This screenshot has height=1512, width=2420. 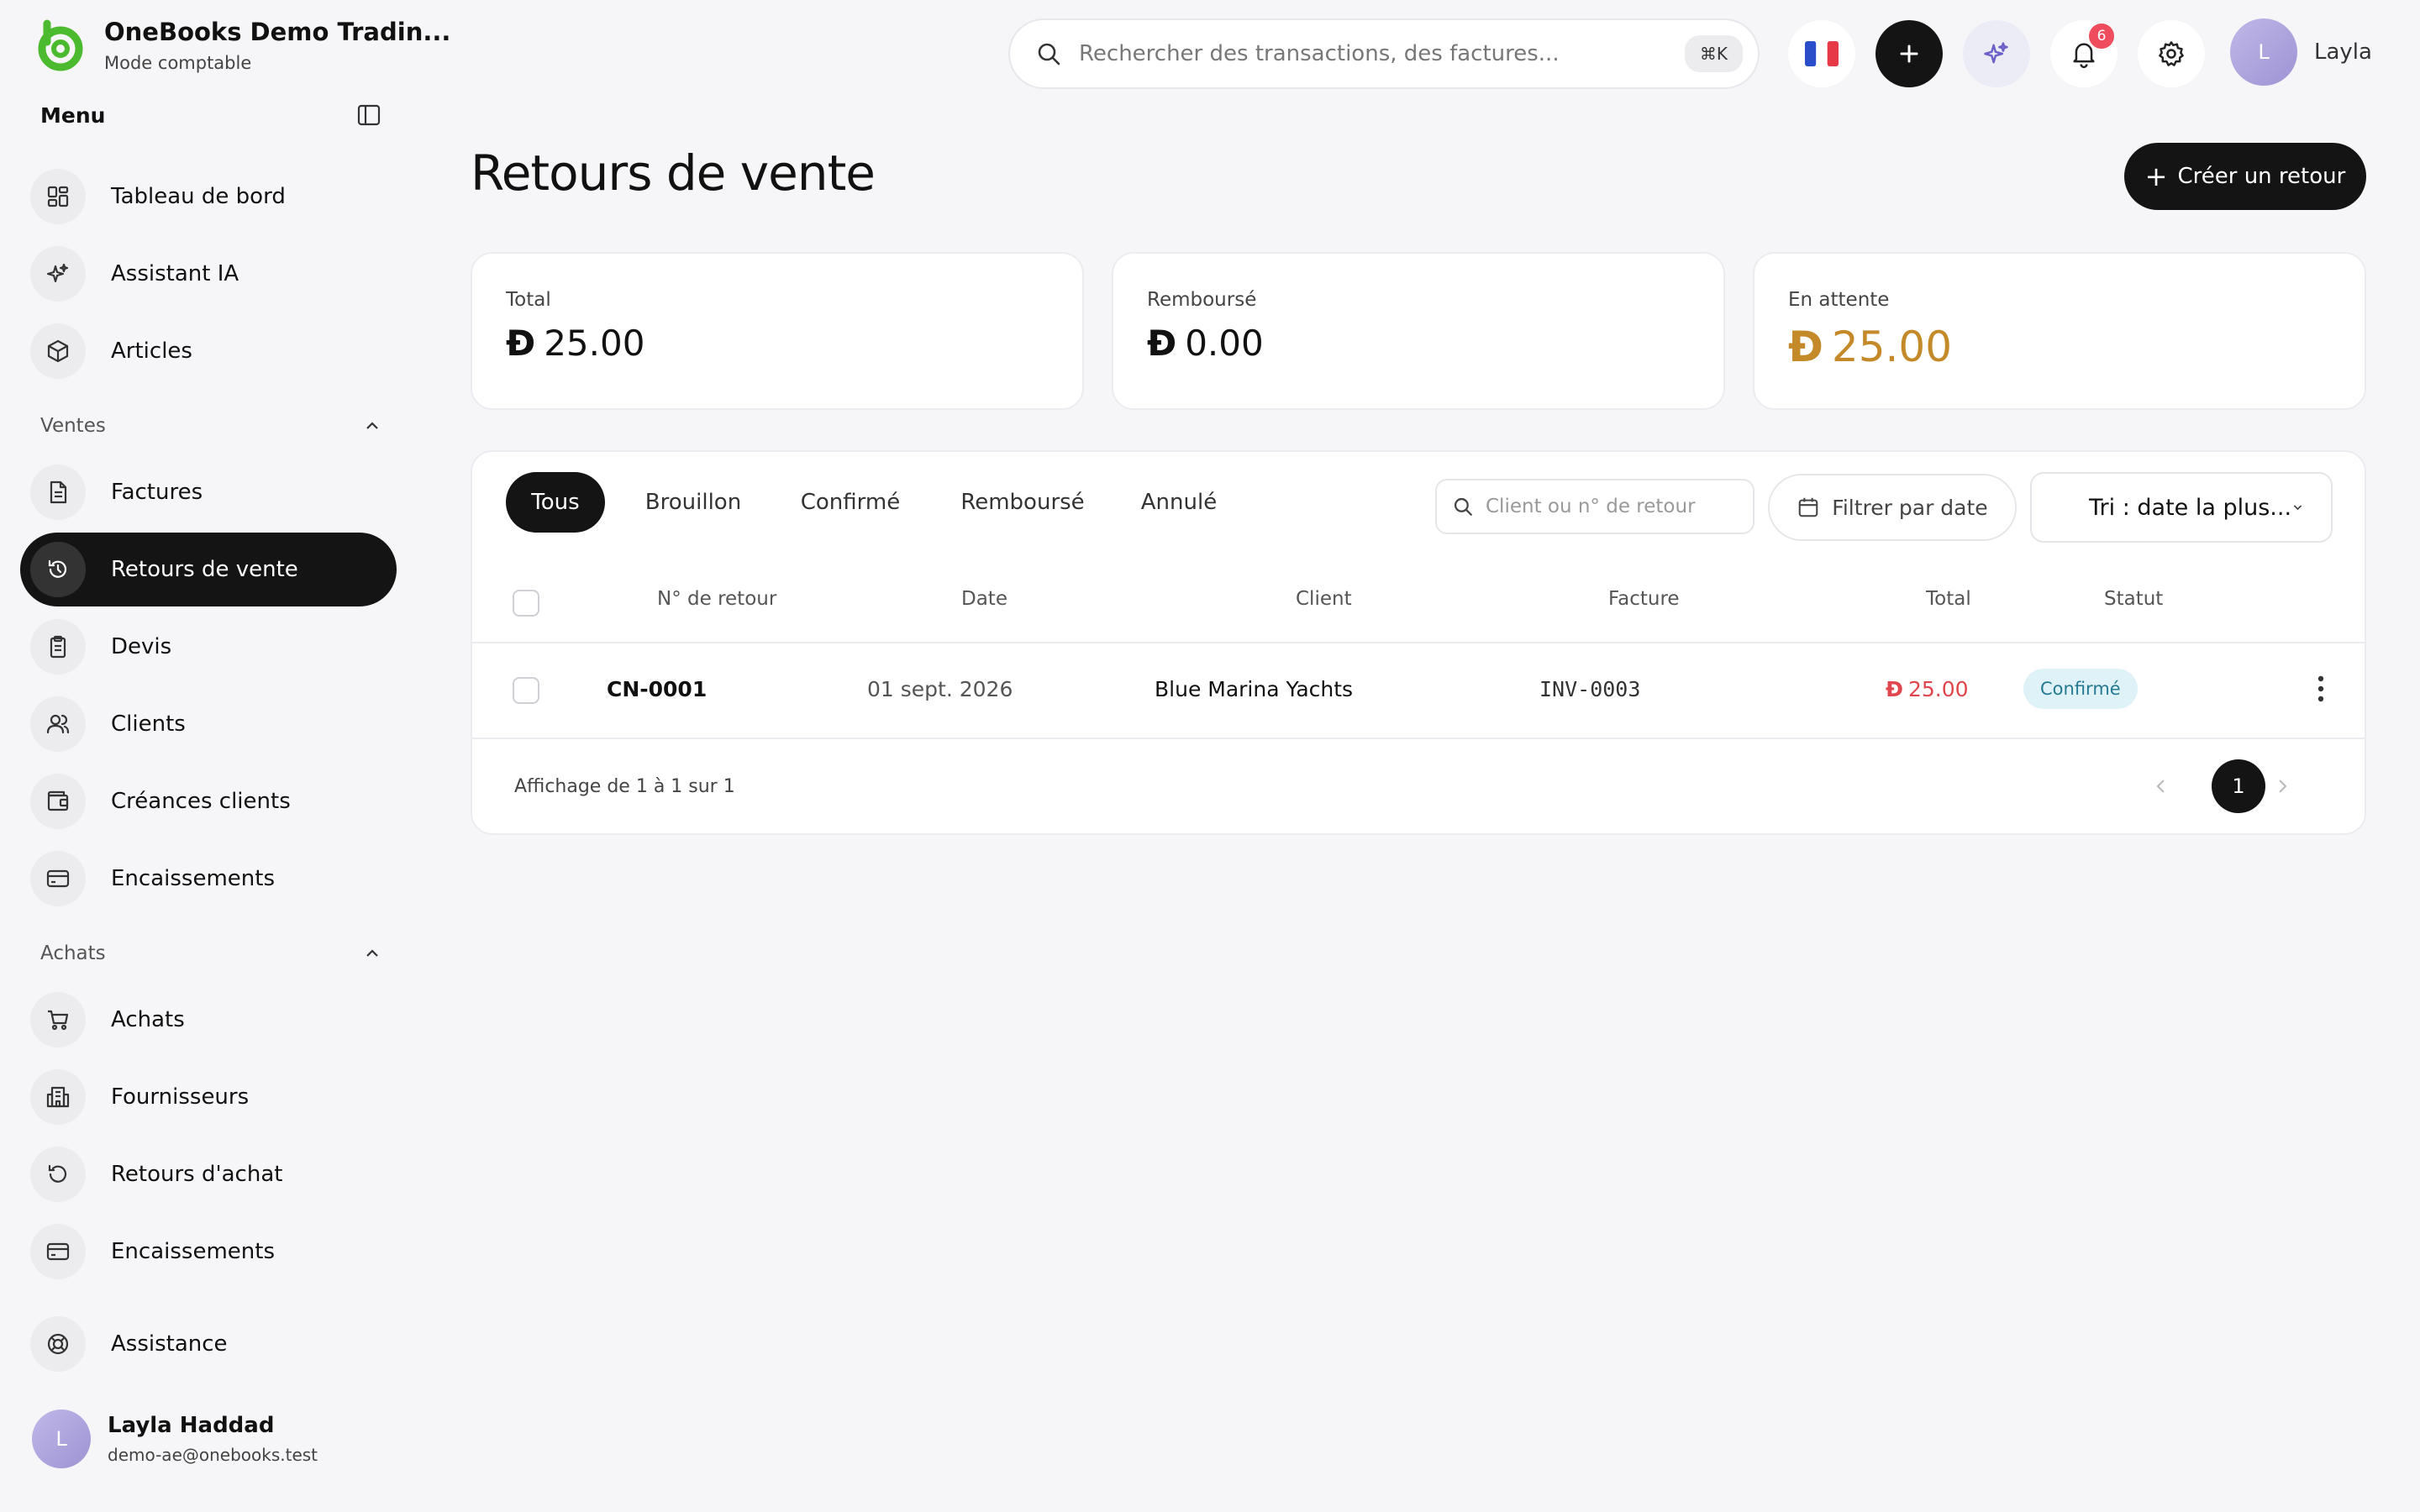 What do you see at coordinates (528, 300) in the screenshot?
I see `stat-label: Total` at bounding box center [528, 300].